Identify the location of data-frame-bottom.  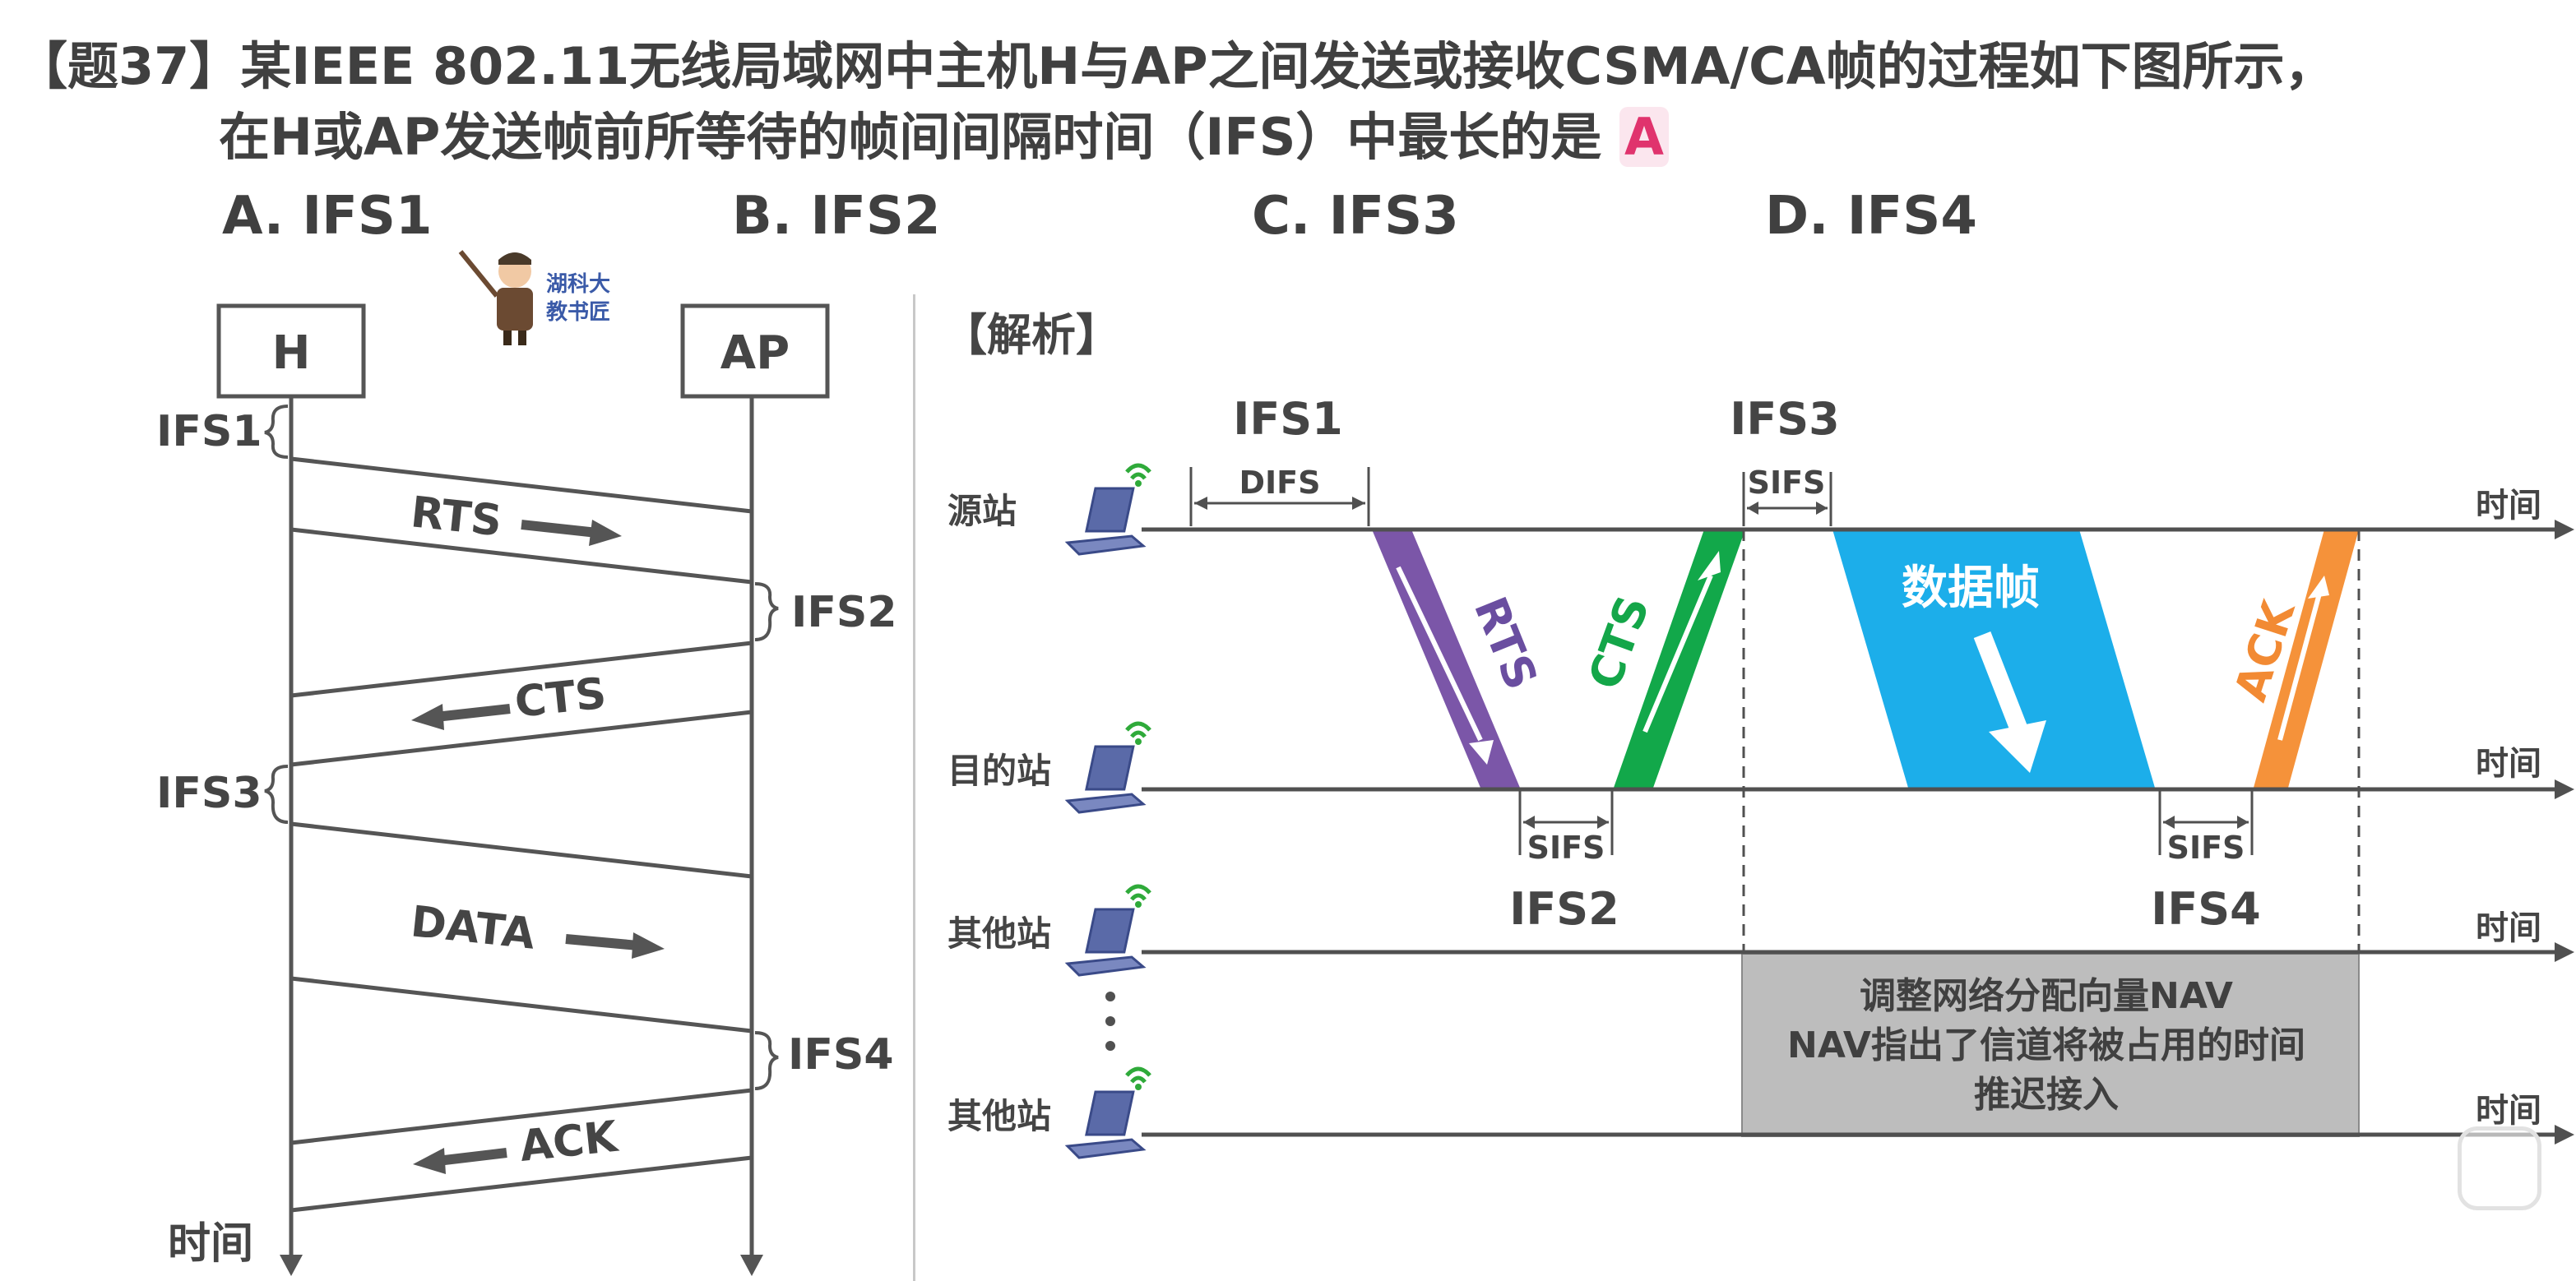
(522, 1005).